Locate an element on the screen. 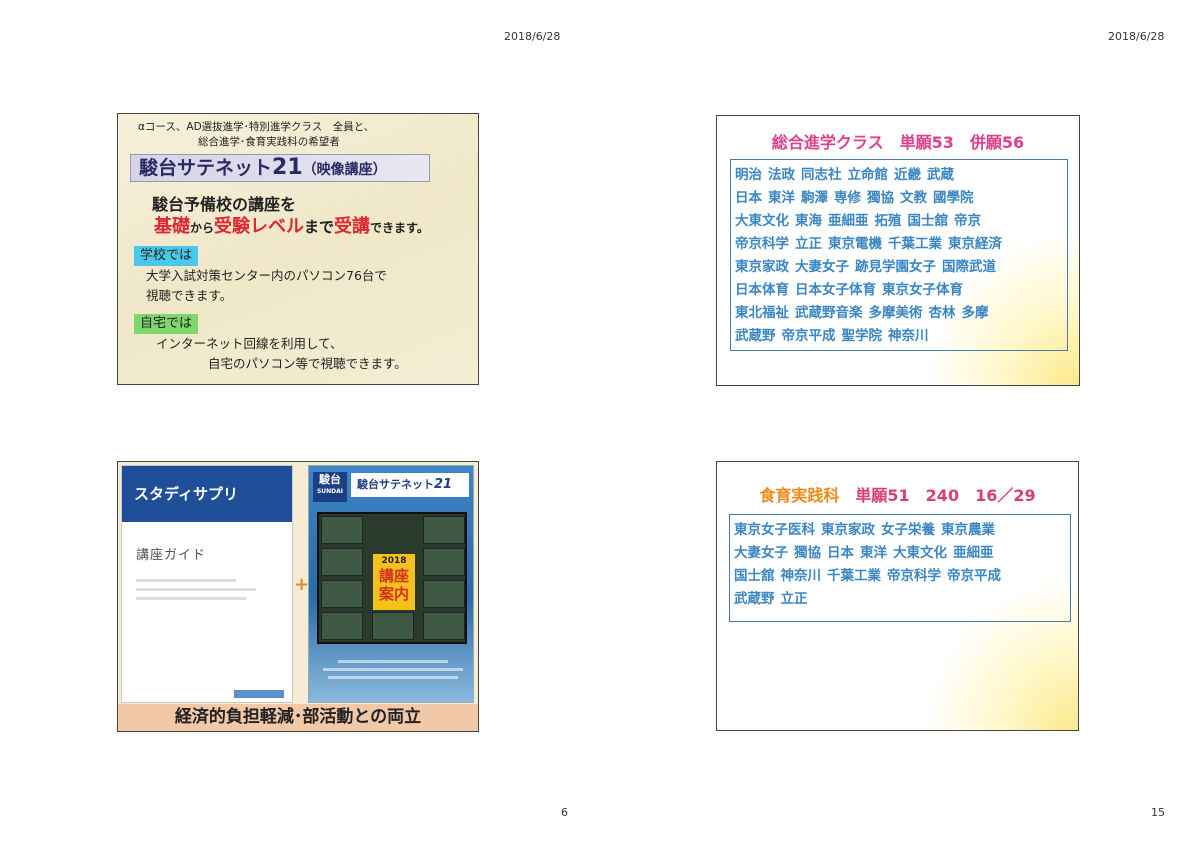  sapuri-brand: スタディサプリ is located at coordinates (207, 494).